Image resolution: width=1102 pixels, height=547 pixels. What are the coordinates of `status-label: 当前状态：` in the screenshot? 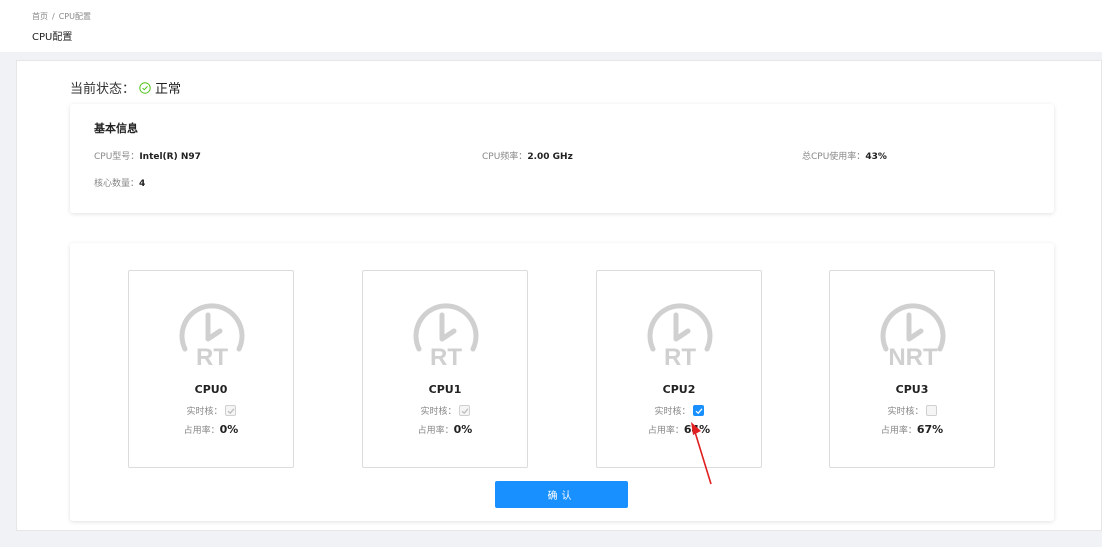 It's located at (103, 89).